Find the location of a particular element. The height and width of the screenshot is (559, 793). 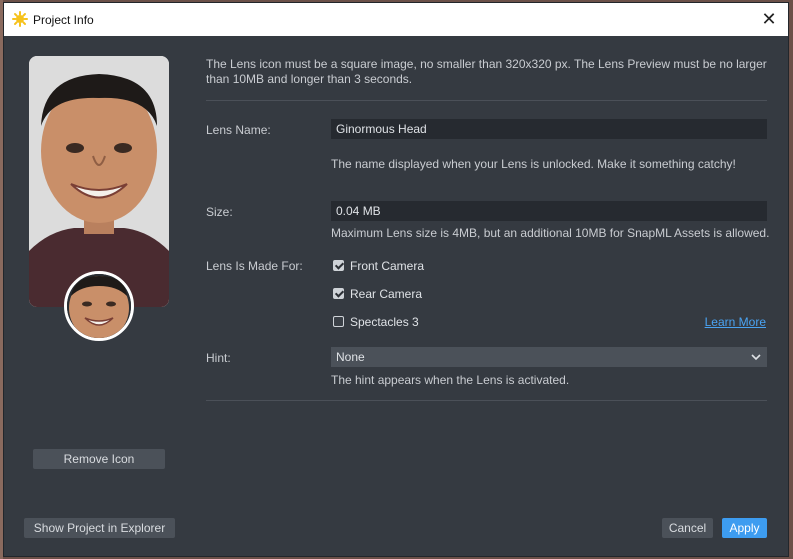

rear-camera-label: Rear Camera is located at coordinates (386, 294).